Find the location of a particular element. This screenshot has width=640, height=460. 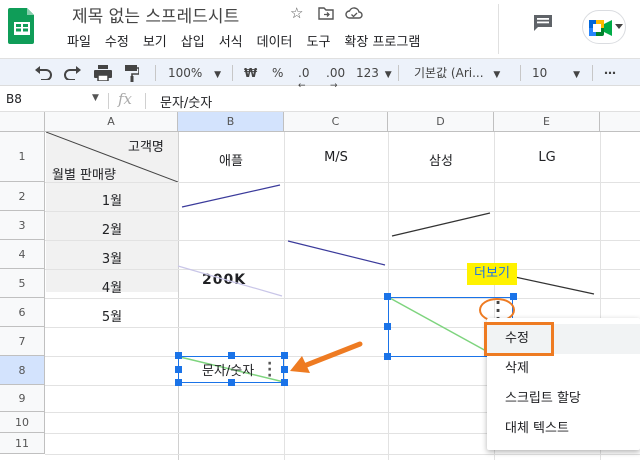

font-family-select: 기본값 (Ari... ▼ is located at coordinates (457, 74).